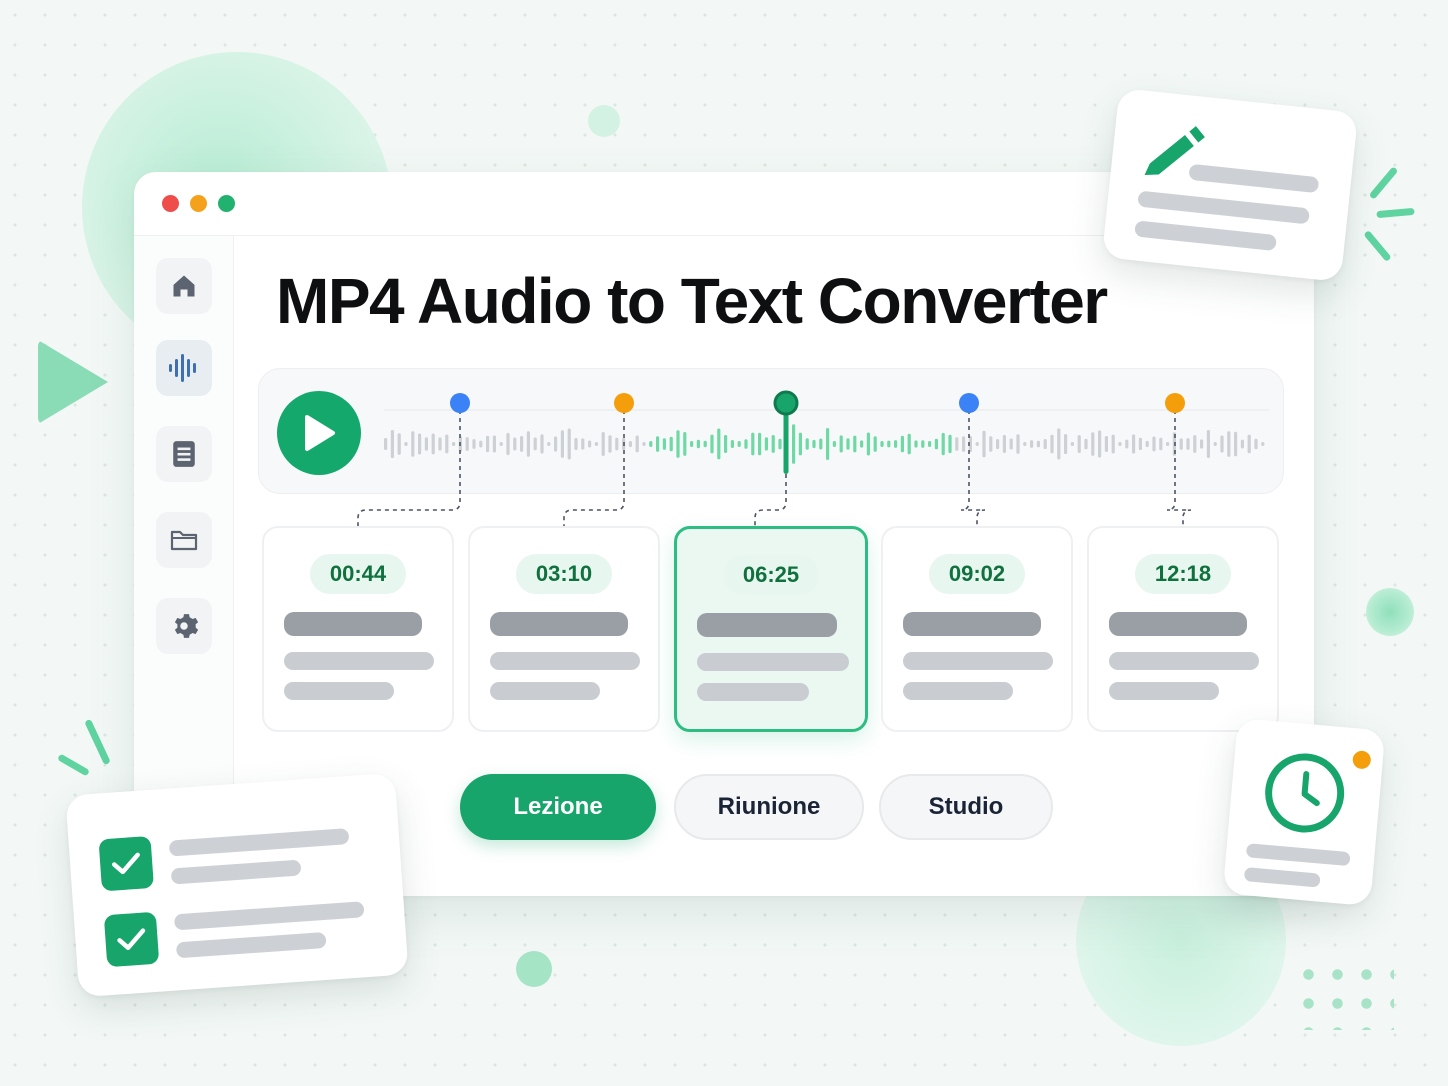 The height and width of the screenshot is (1086, 1448). I want to click on playhead, so click(786, 442).